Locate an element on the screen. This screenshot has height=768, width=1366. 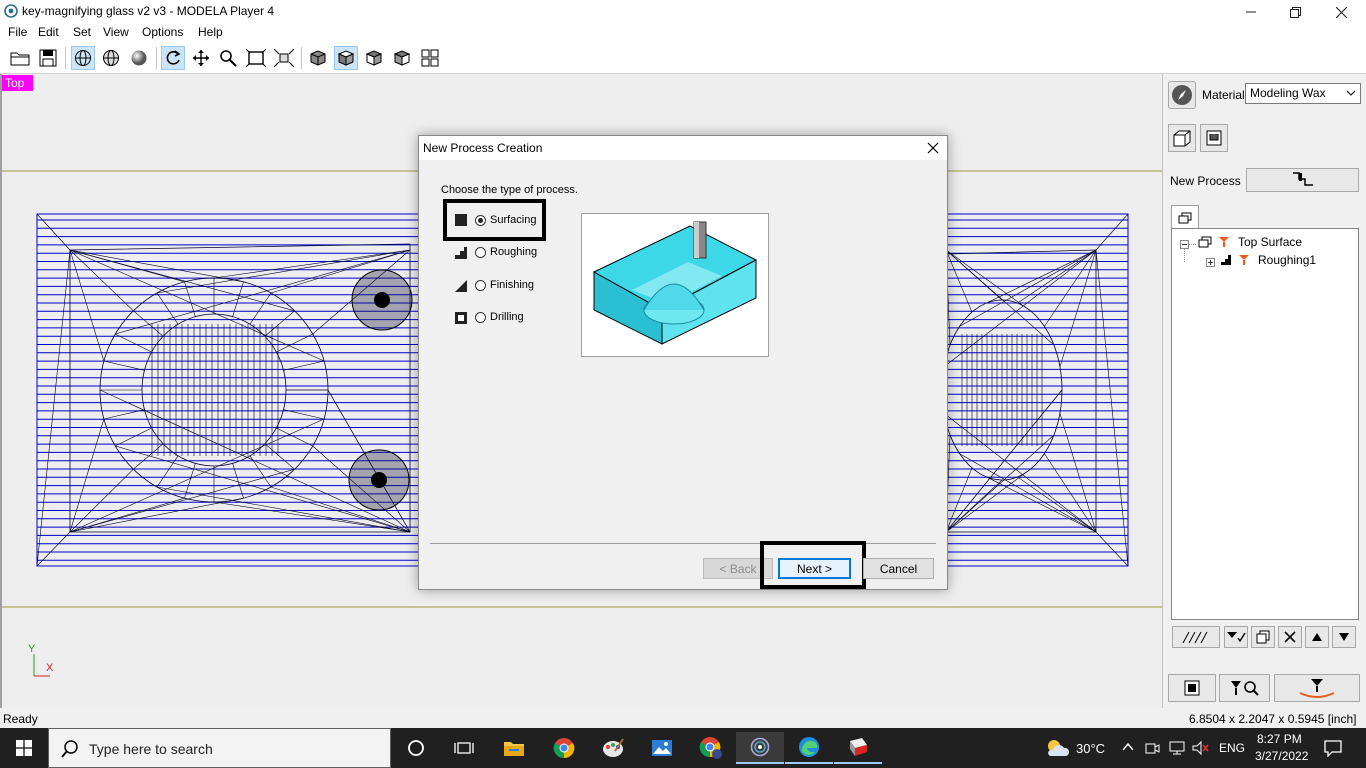
option-drilling-label: Drilling is located at coordinates (507, 317).